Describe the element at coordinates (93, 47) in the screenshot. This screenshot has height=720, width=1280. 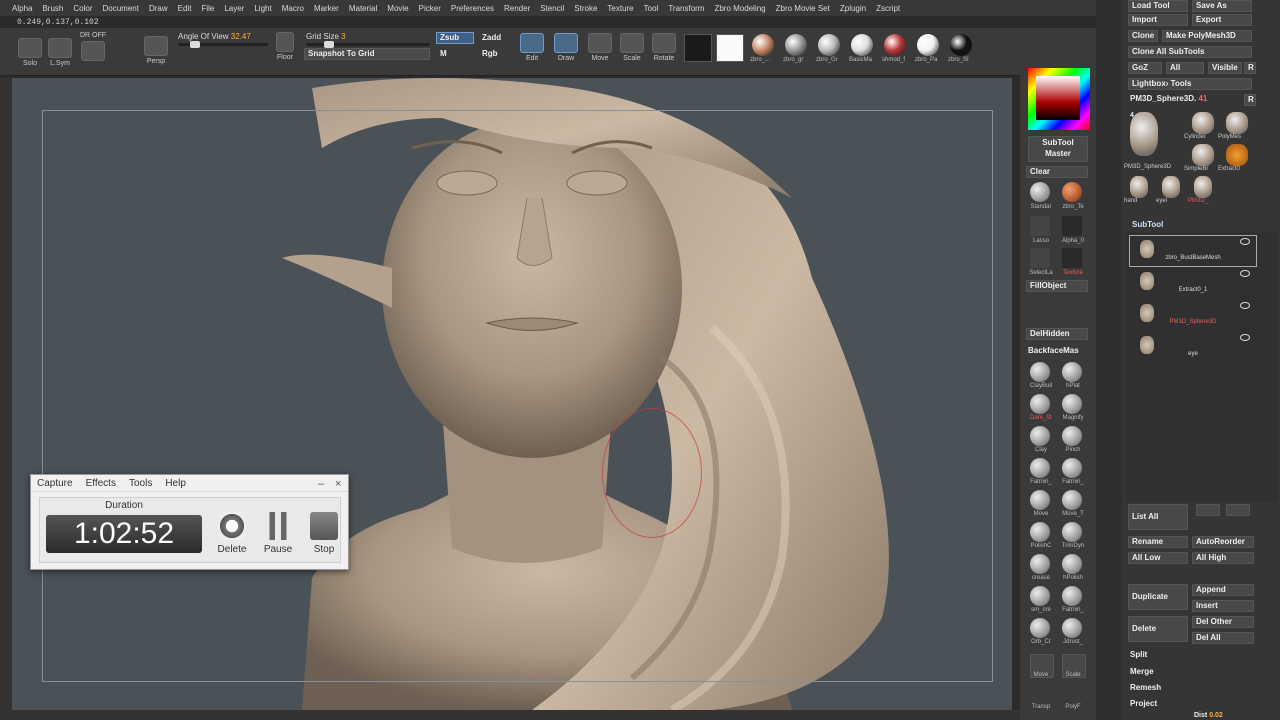
I see `dynamic-button: DR OFF` at that location.